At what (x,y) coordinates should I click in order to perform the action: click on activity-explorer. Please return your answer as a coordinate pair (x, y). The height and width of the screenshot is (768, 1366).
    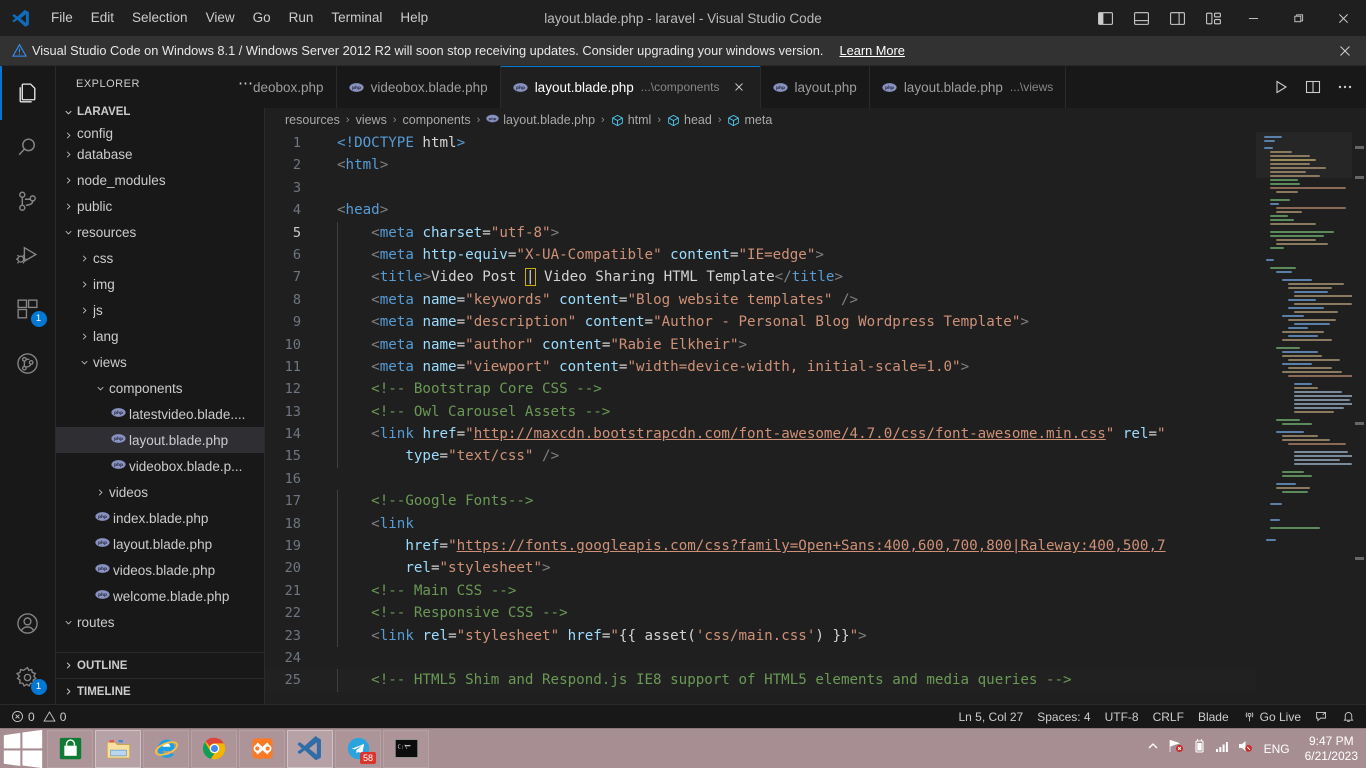
    Looking at the image, I should click on (28, 93).